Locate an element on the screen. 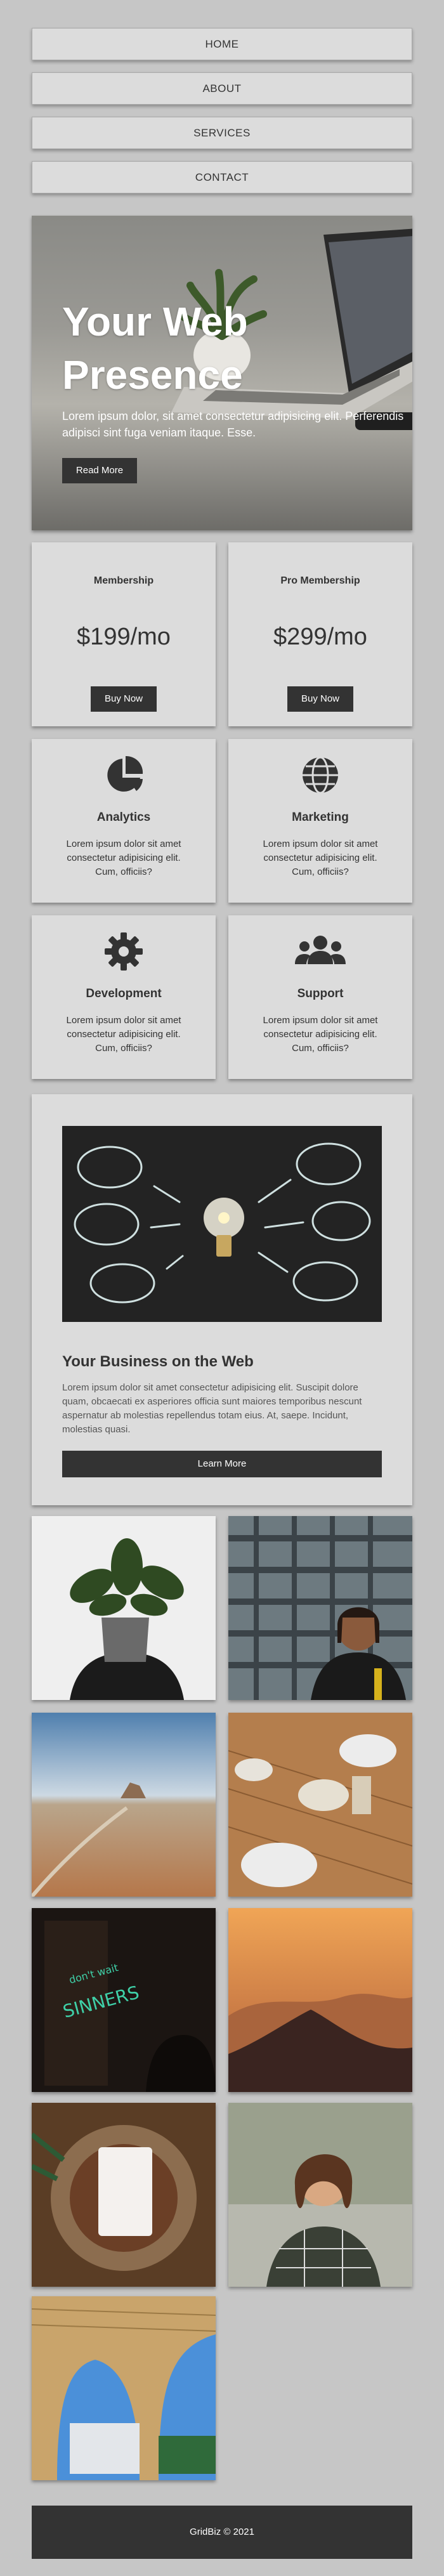 The width and height of the screenshot is (444, 2576). gallery-photo-mountains is located at coordinates (320, 2000).